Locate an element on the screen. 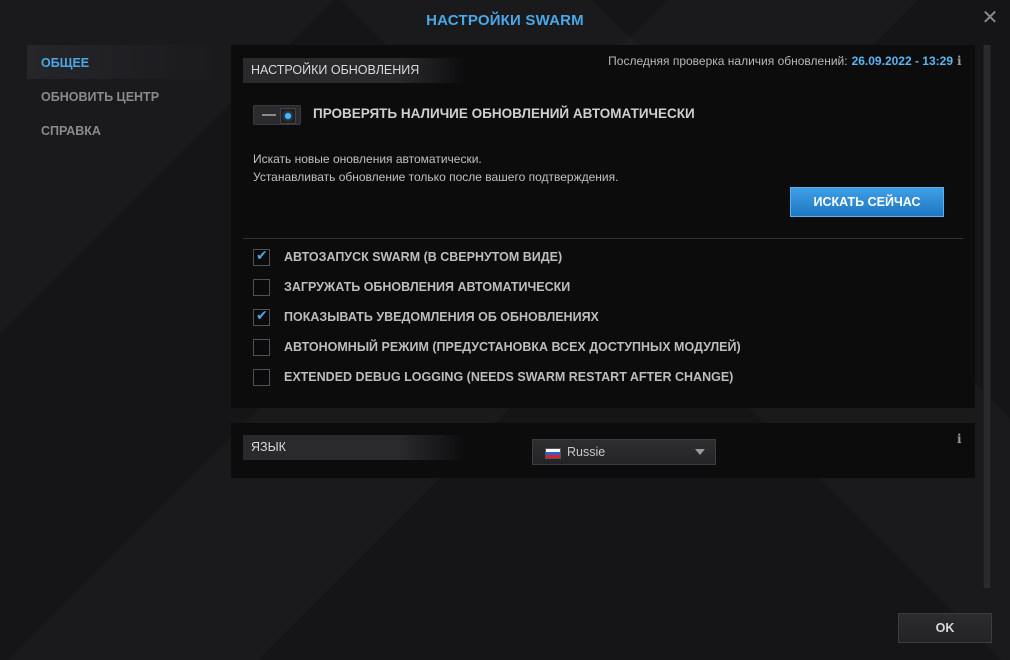 This screenshot has height=660, width=1010. sidebar-item-general: ОБЩЕЕ is located at coordinates (122, 62).